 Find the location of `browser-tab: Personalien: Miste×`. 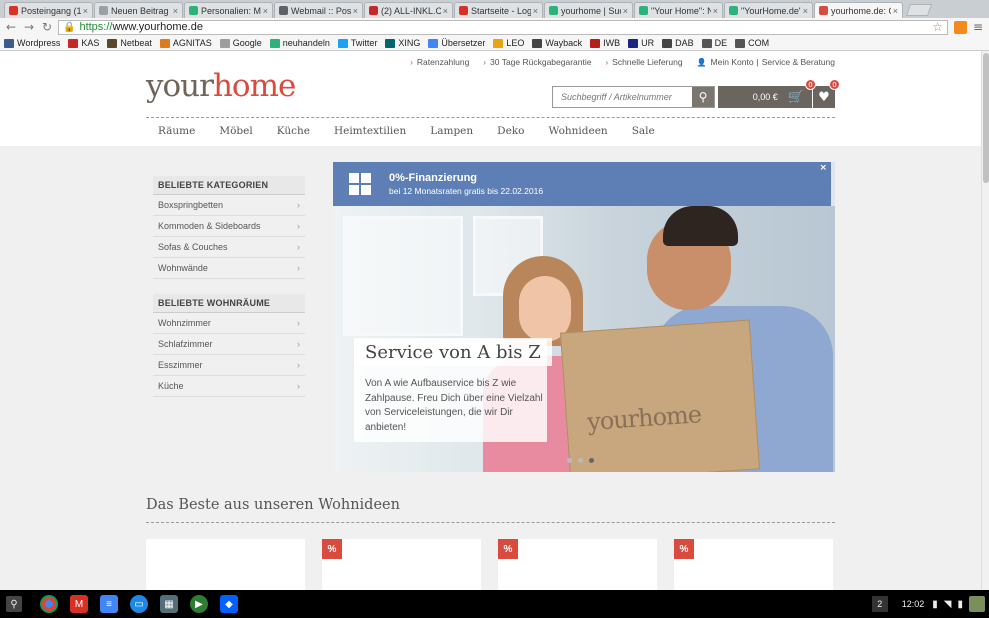

browser-tab: Personalien: Miste× is located at coordinates (228, 10).